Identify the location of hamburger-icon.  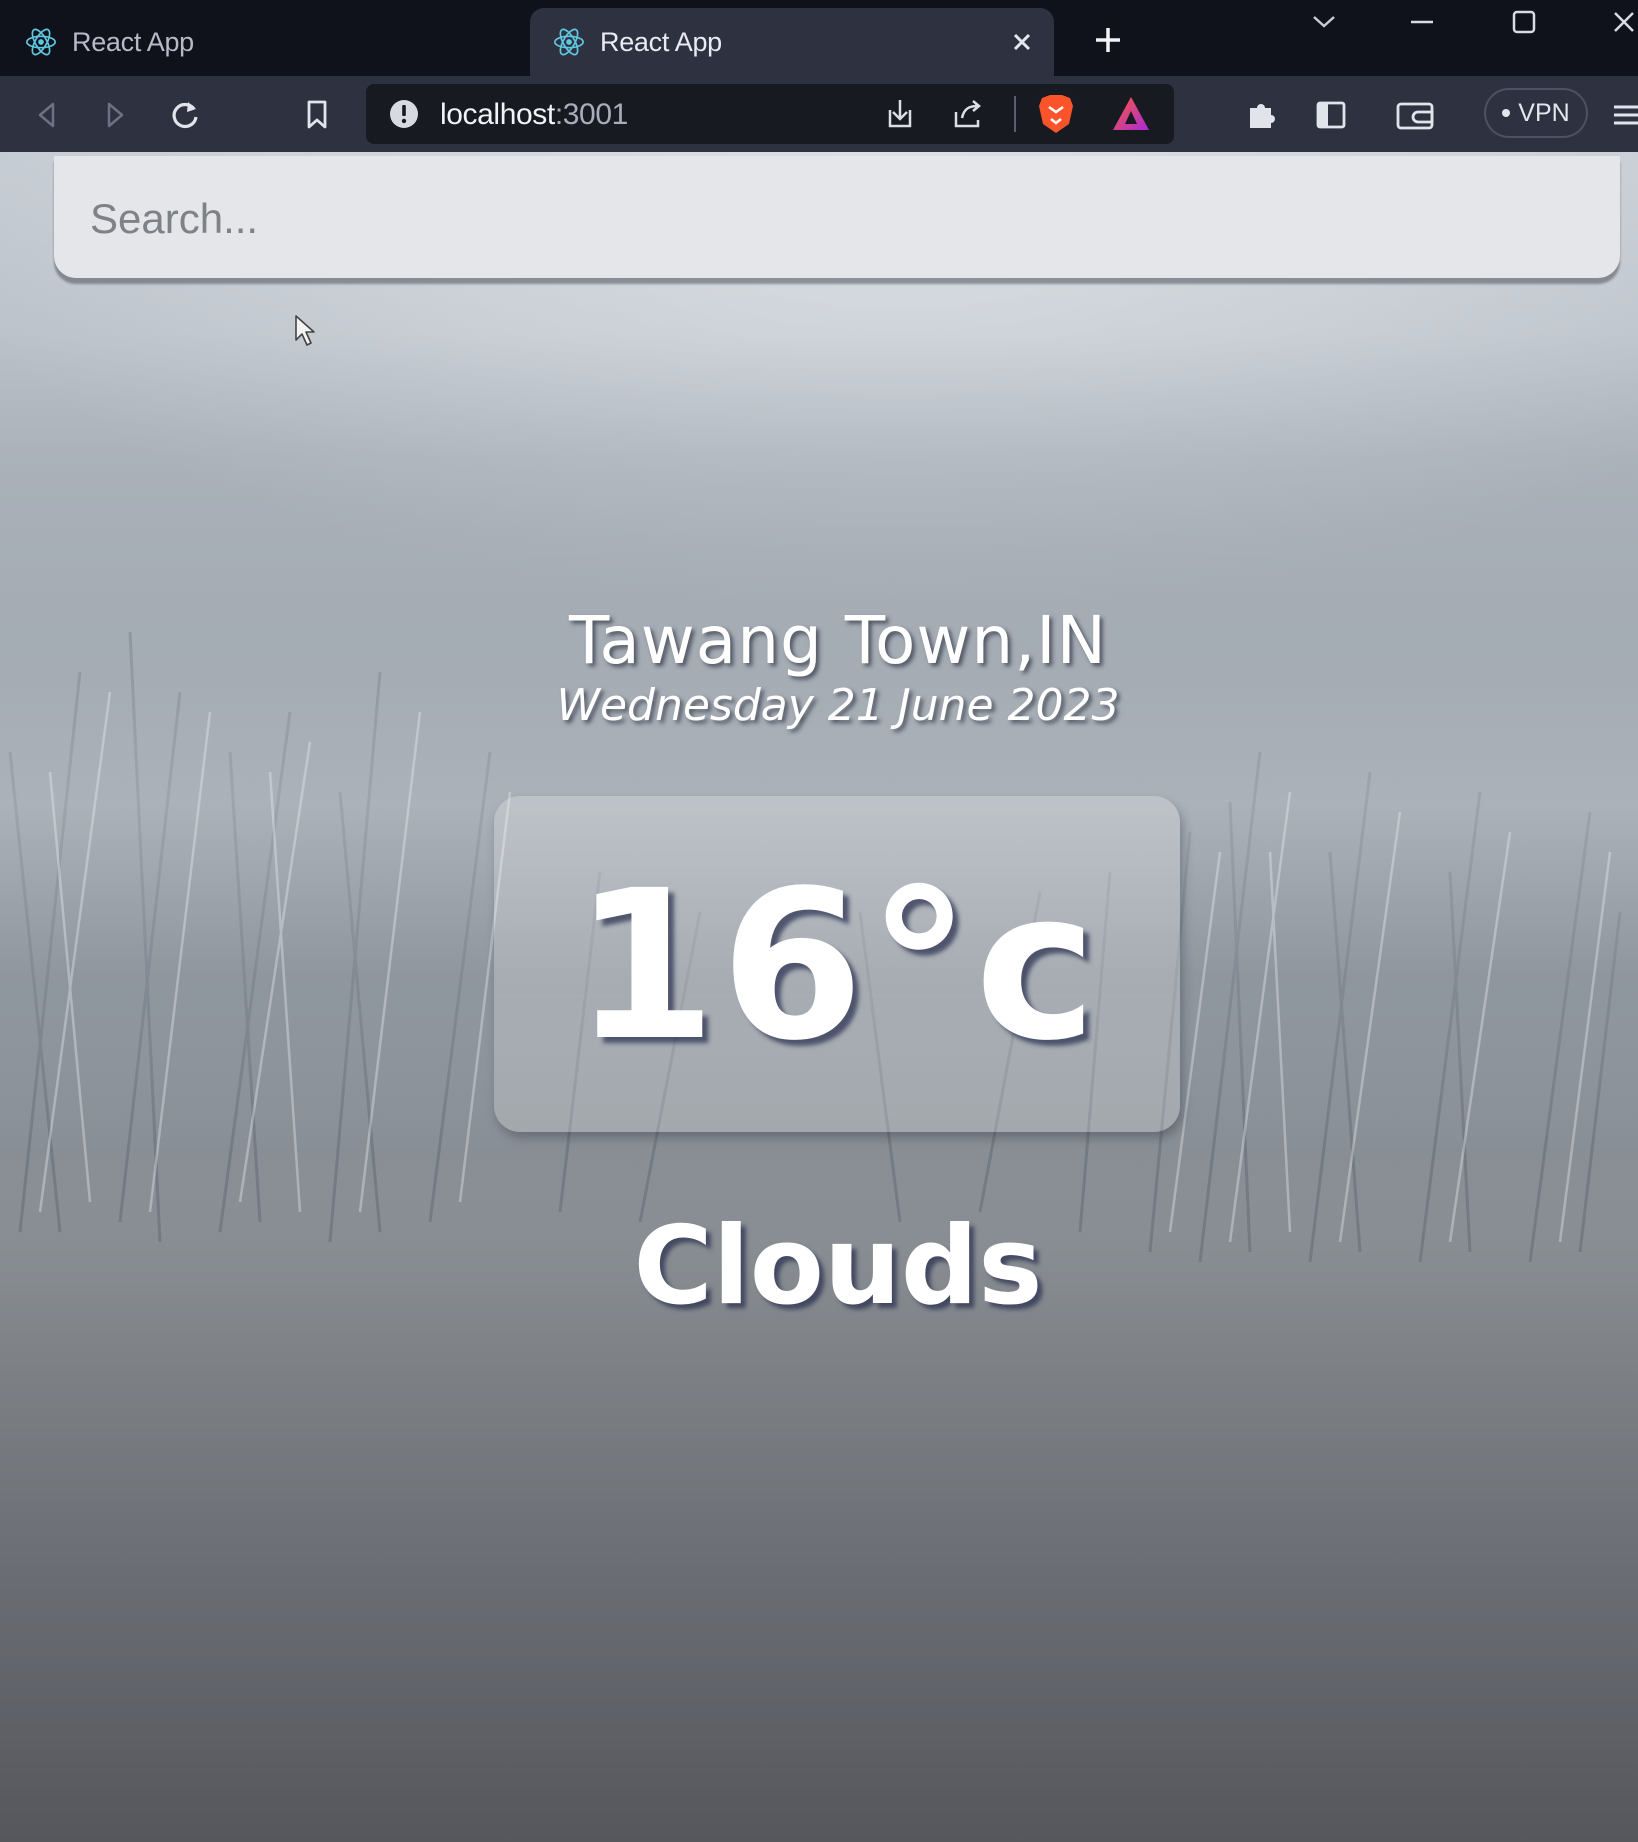
(1623, 115).